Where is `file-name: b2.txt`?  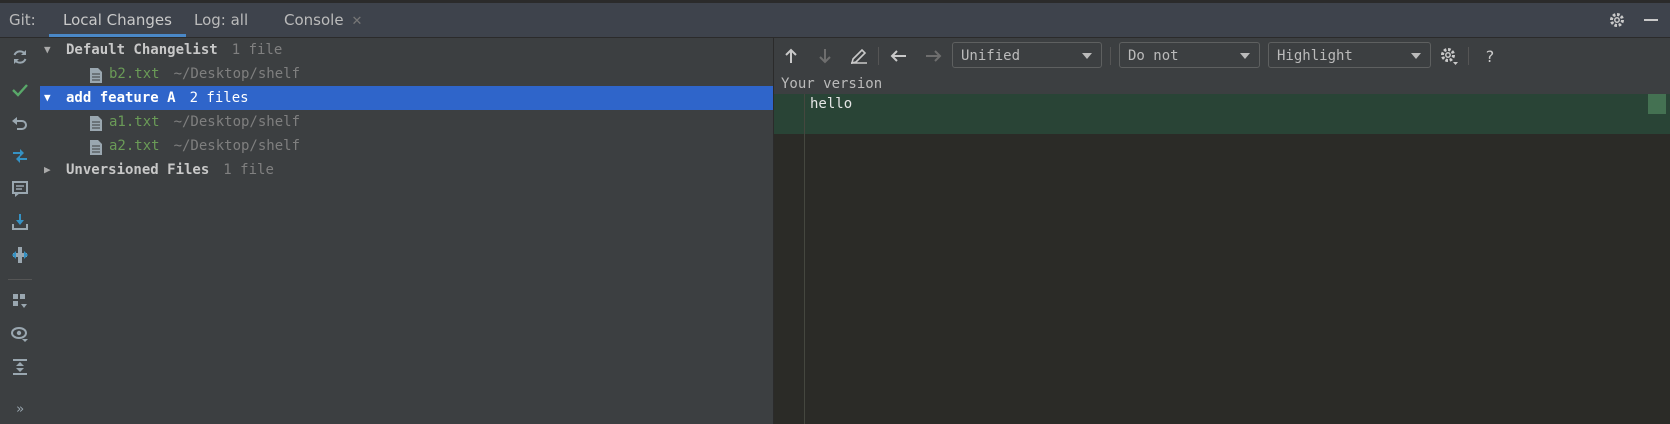 file-name: b2.txt is located at coordinates (134, 74).